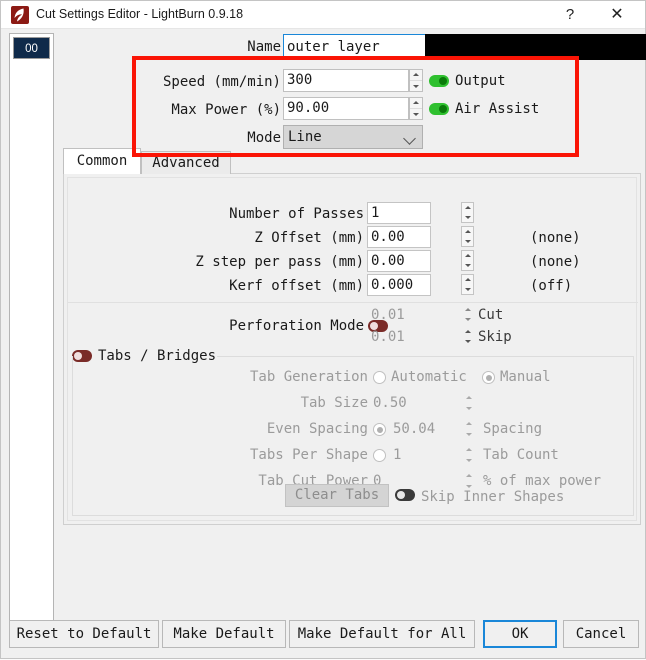 The width and height of the screenshot is (646, 660). I want to click on tab-generation-row: Tab Generation Automatic Manual, so click(353, 377).